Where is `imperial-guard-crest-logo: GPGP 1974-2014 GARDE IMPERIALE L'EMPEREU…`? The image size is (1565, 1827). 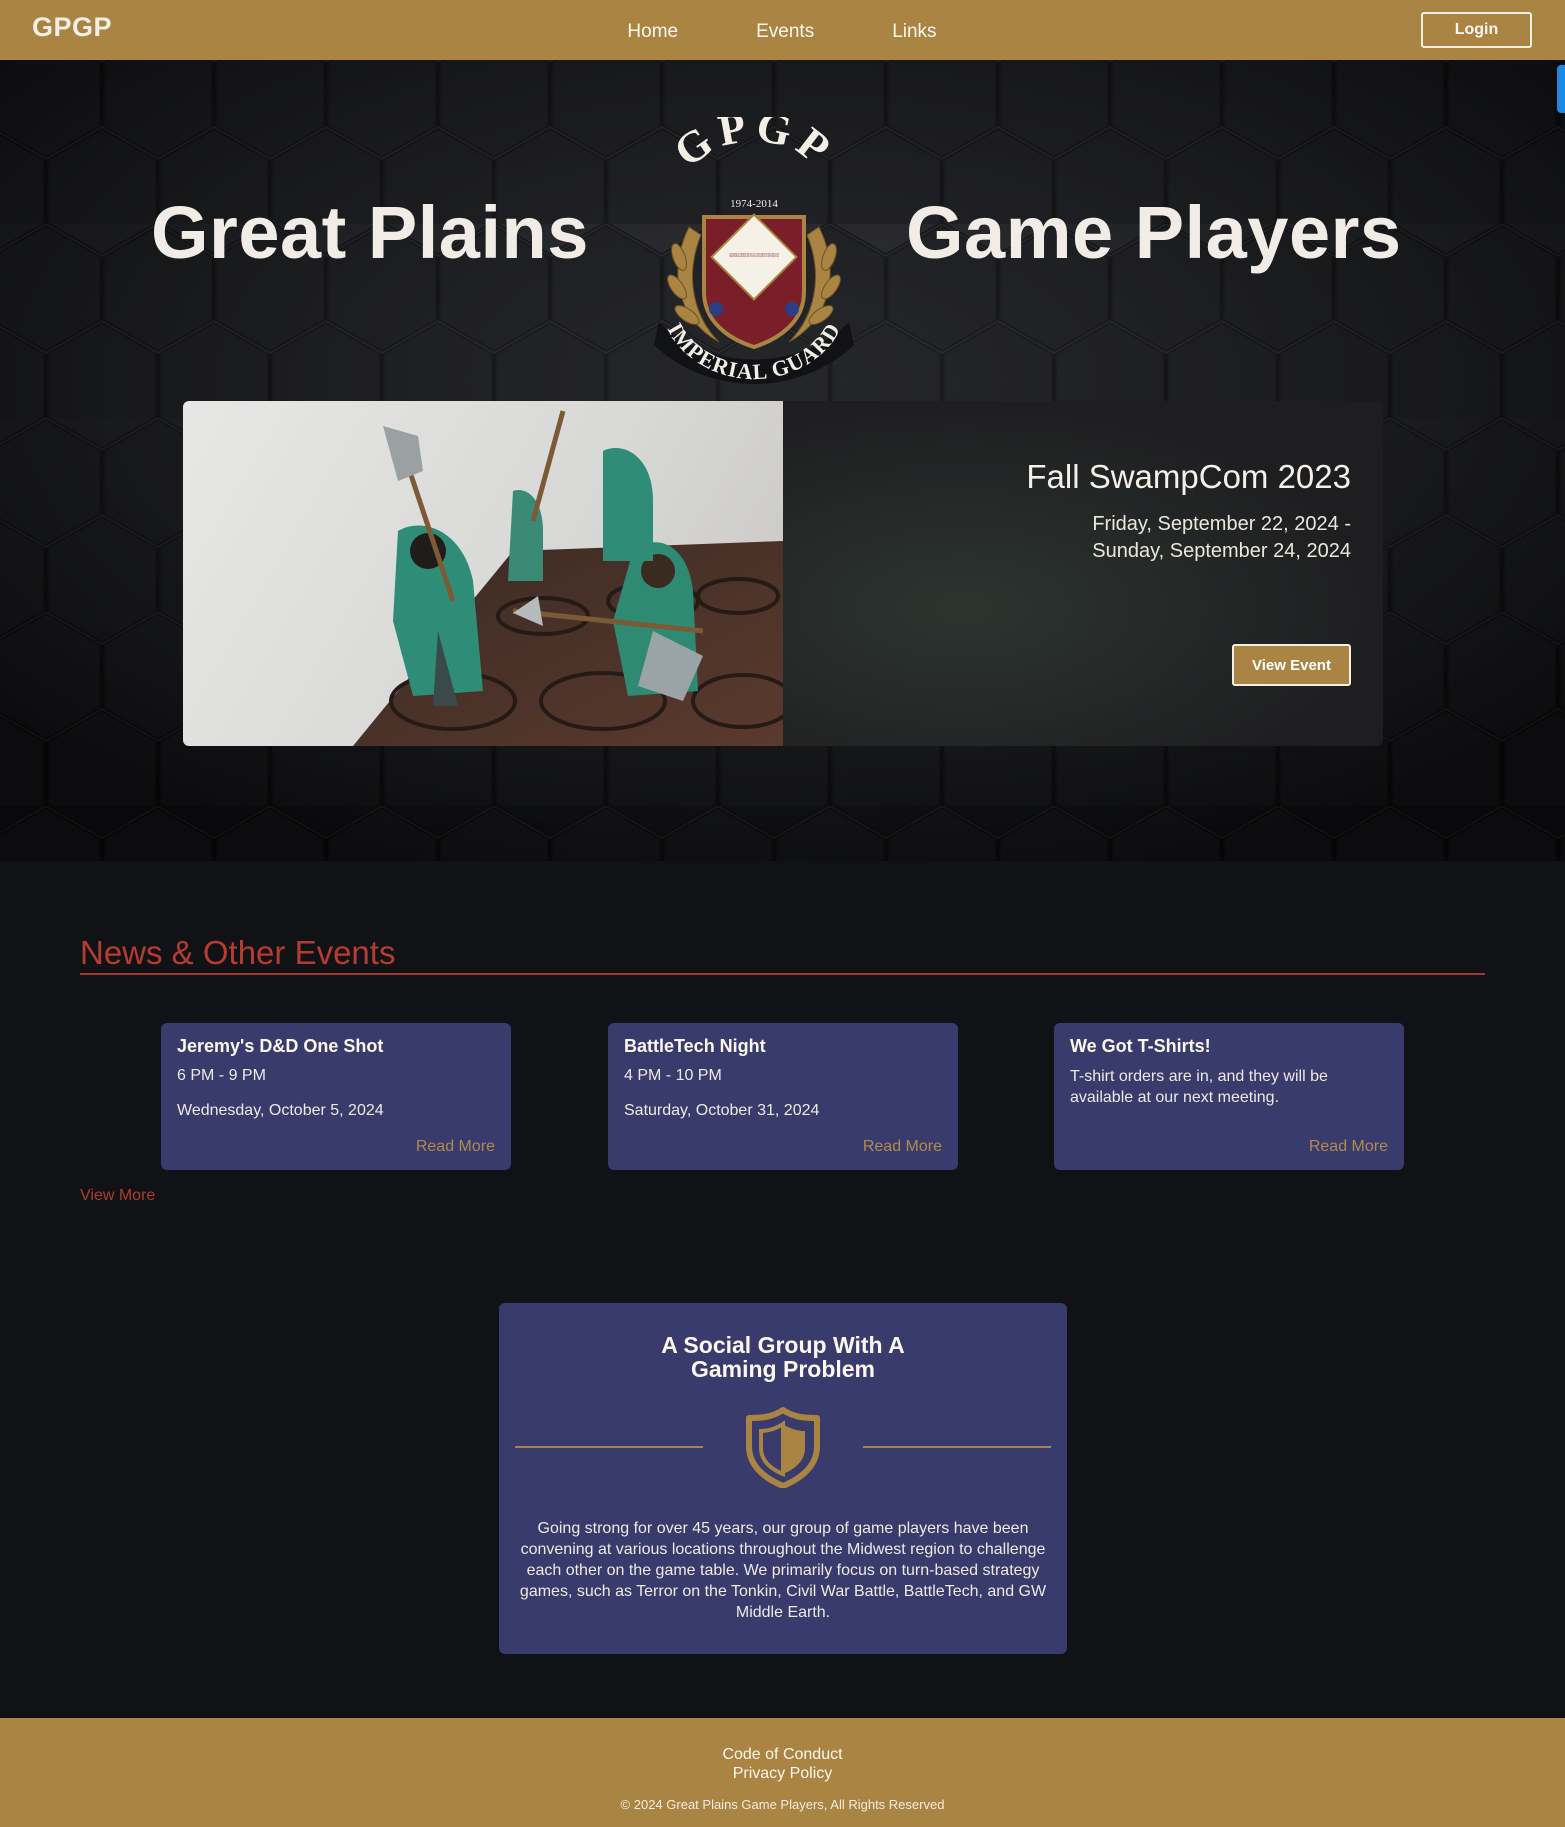 imperial-guard-crest-logo: GPGP 1974-2014 GARDE IMPERIALE L'EMPEREU… is located at coordinates (754, 250).